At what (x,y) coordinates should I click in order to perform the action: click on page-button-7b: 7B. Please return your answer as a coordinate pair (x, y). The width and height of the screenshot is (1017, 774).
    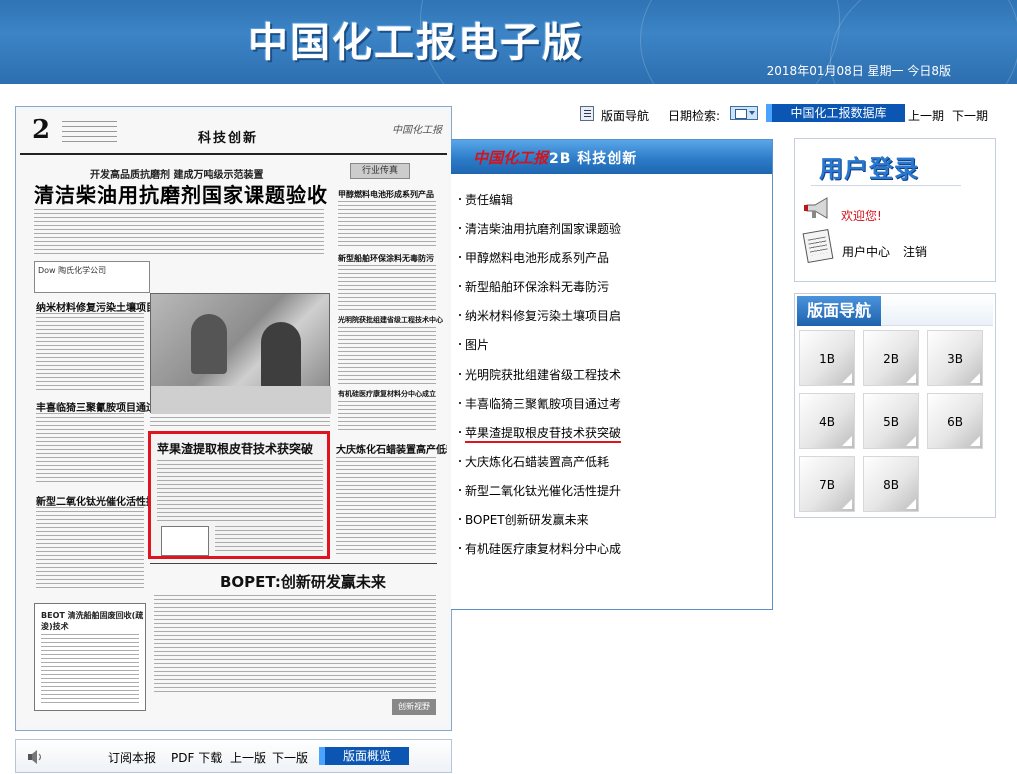
    Looking at the image, I should click on (827, 484).